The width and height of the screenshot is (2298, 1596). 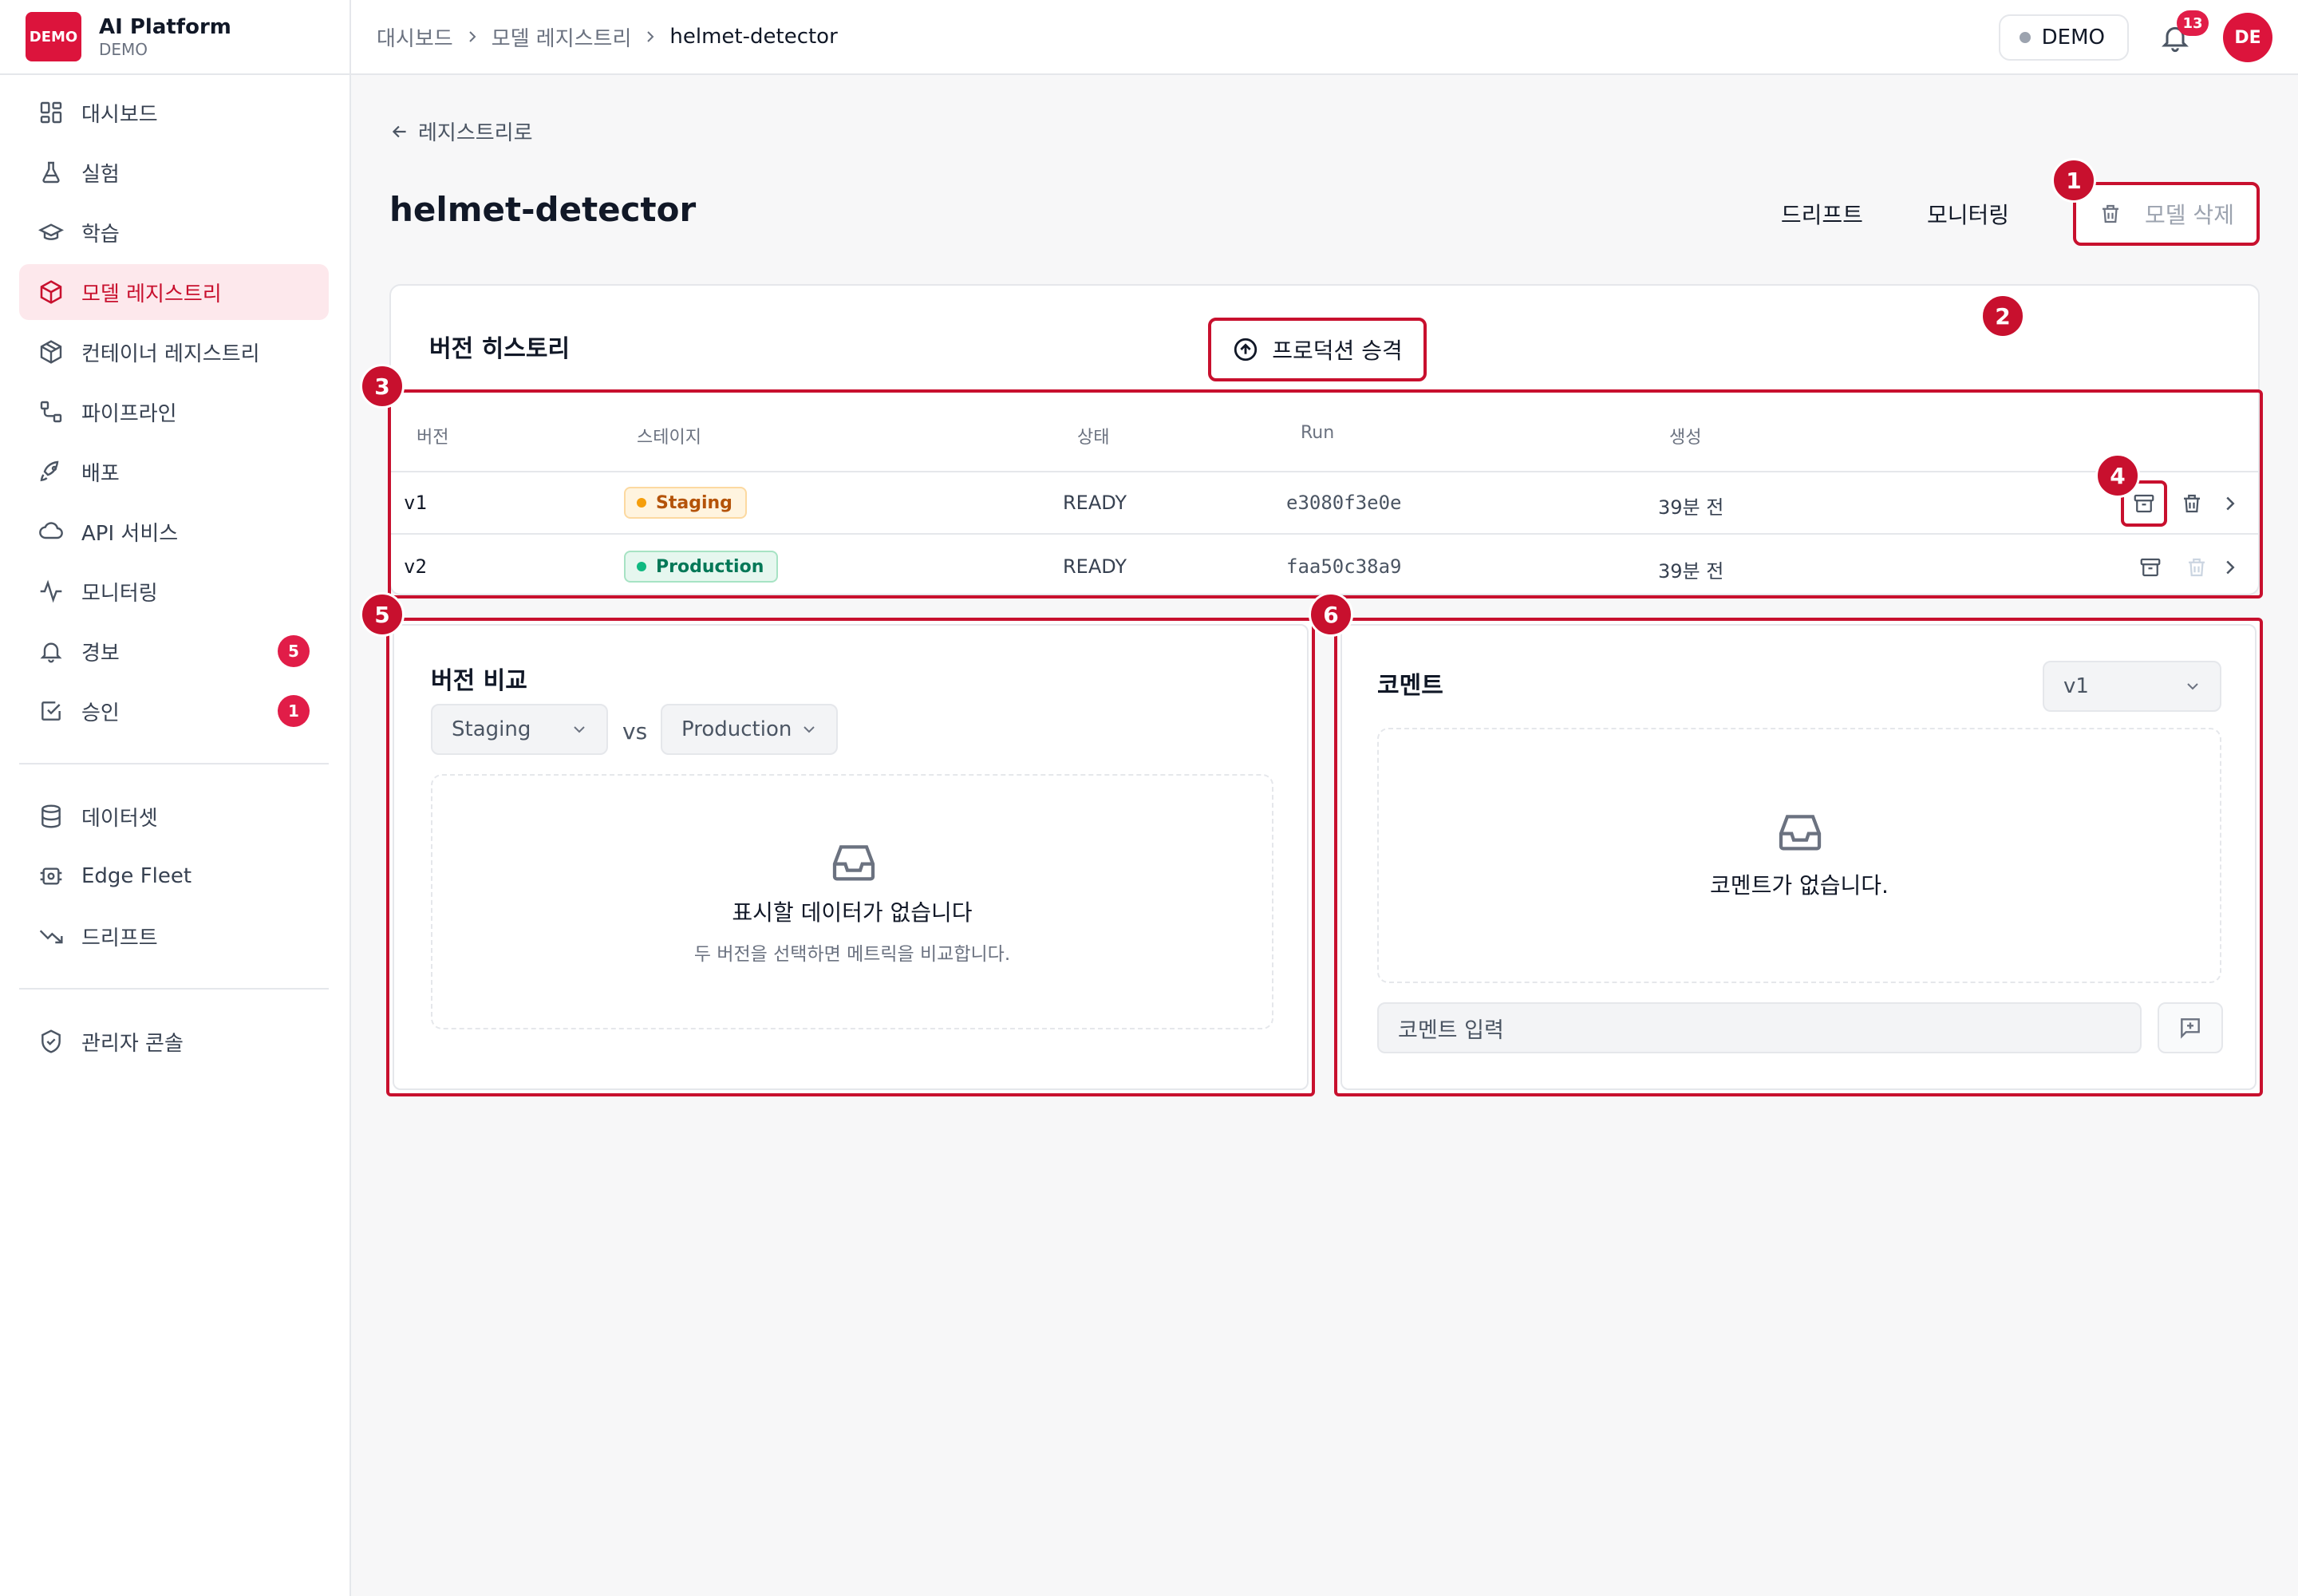 What do you see at coordinates (51, 352) in the screenshot?
I see `package-icon` at bounding box center [51, 352].